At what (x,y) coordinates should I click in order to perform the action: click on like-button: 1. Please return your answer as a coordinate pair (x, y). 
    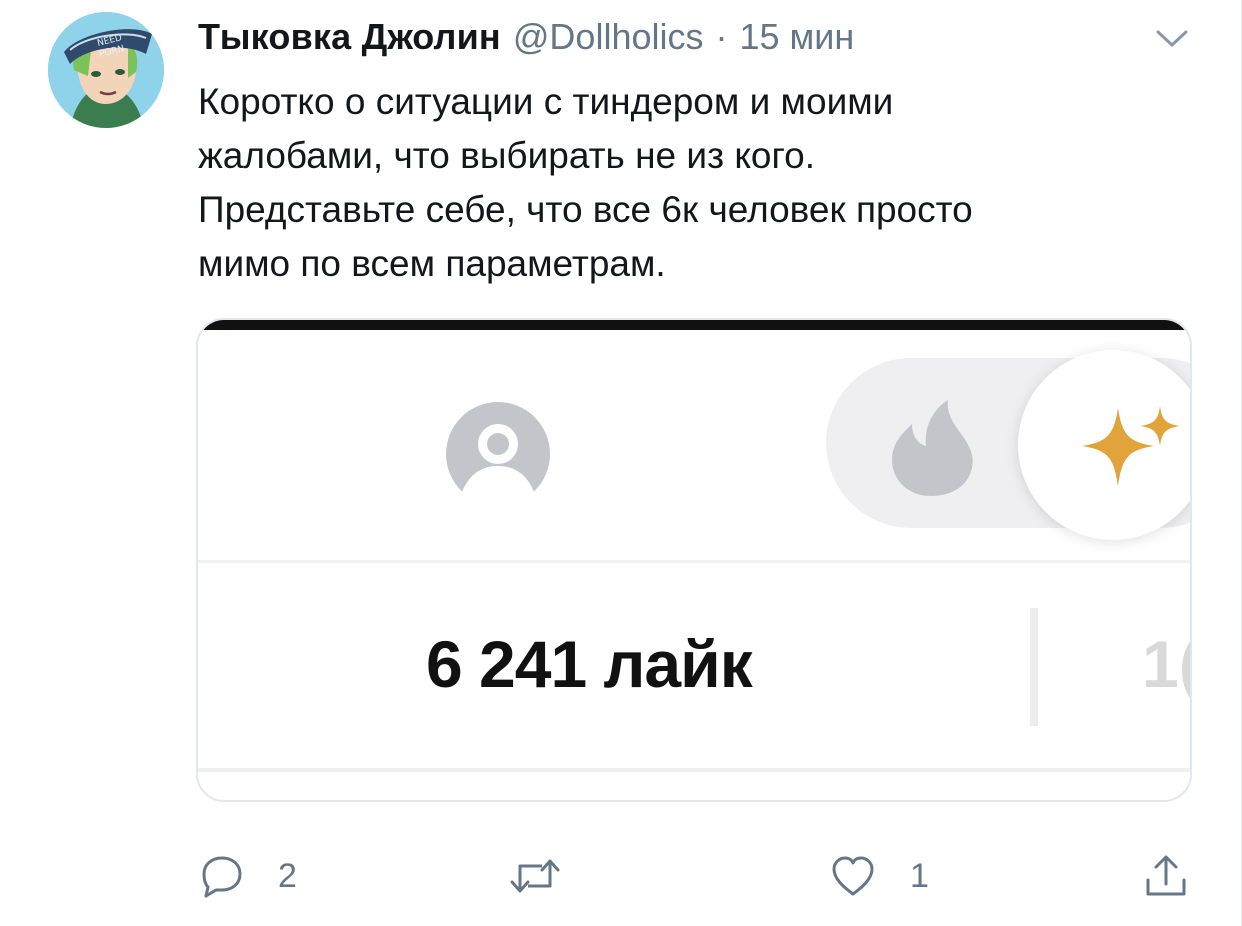
    Looking at the image, I should click on (879, 876).